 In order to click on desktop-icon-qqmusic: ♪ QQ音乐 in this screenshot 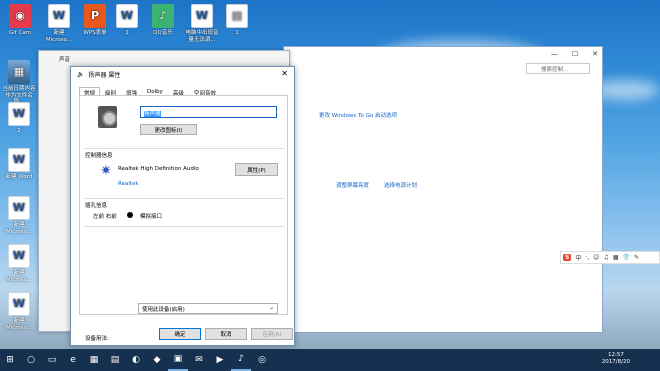, I will do `click(163, 20)`.